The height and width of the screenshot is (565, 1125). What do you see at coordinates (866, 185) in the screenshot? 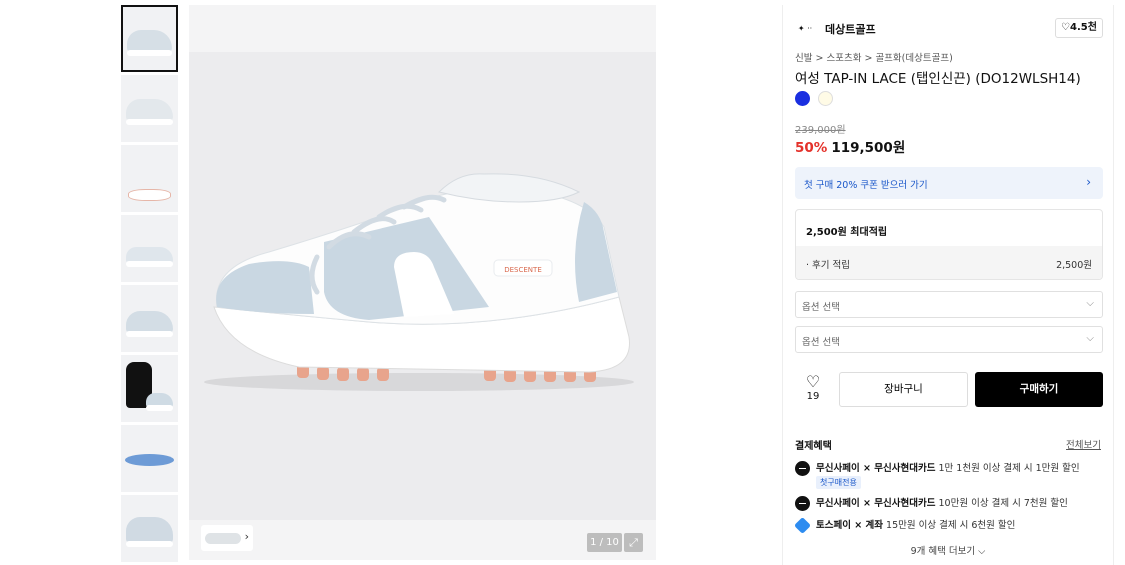
I see `coupon-text: 첫 구매 20% 쿠폰 받으러 가기` at bounding box center [866, 185].